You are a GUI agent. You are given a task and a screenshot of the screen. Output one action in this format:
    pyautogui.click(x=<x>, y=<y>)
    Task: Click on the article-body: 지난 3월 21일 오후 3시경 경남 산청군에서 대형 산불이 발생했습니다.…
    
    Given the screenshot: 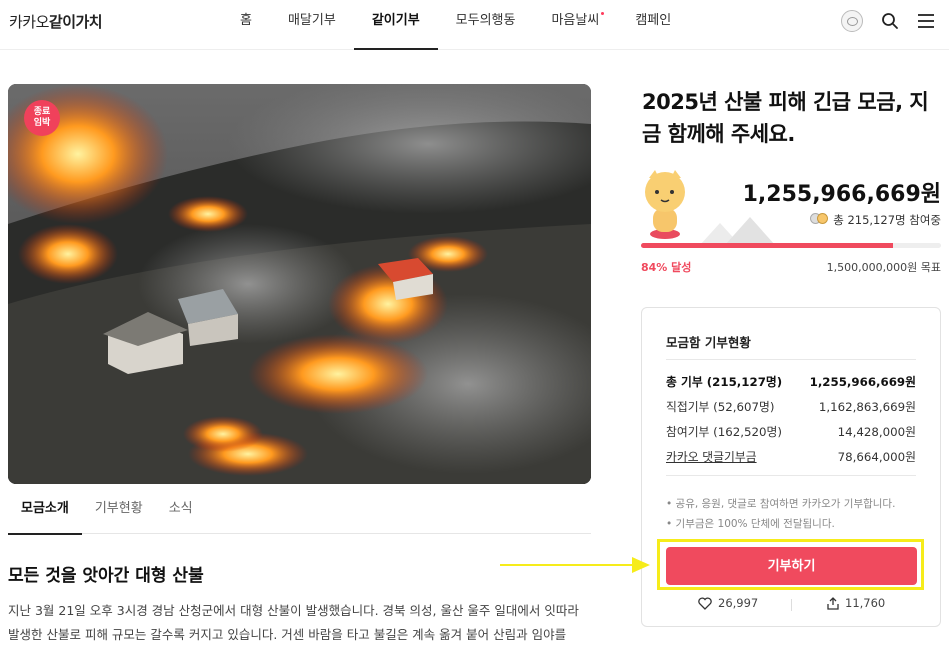 What is the action you would take?
    pyautogui.click(x=293, y=622)
    